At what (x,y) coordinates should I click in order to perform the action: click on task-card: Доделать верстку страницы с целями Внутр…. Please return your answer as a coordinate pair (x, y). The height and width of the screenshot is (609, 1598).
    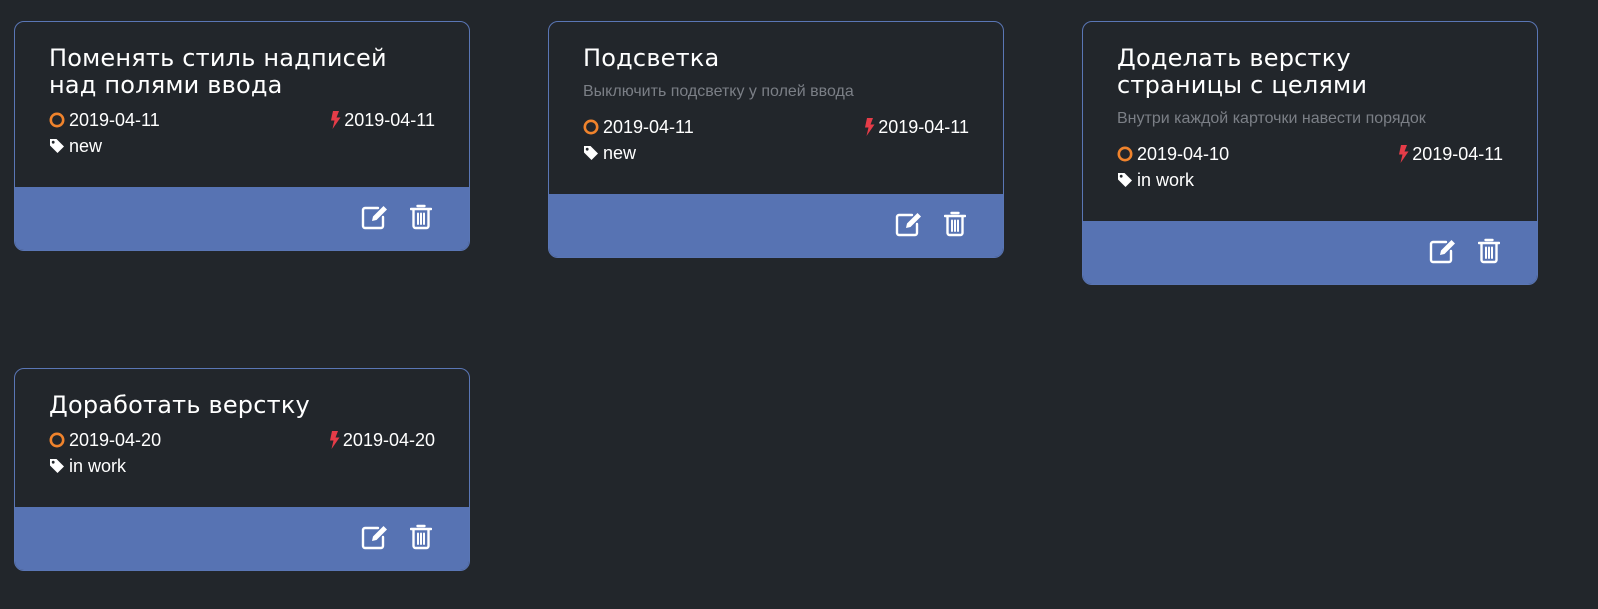
    Looking at the image, I should click on (1310, 153).